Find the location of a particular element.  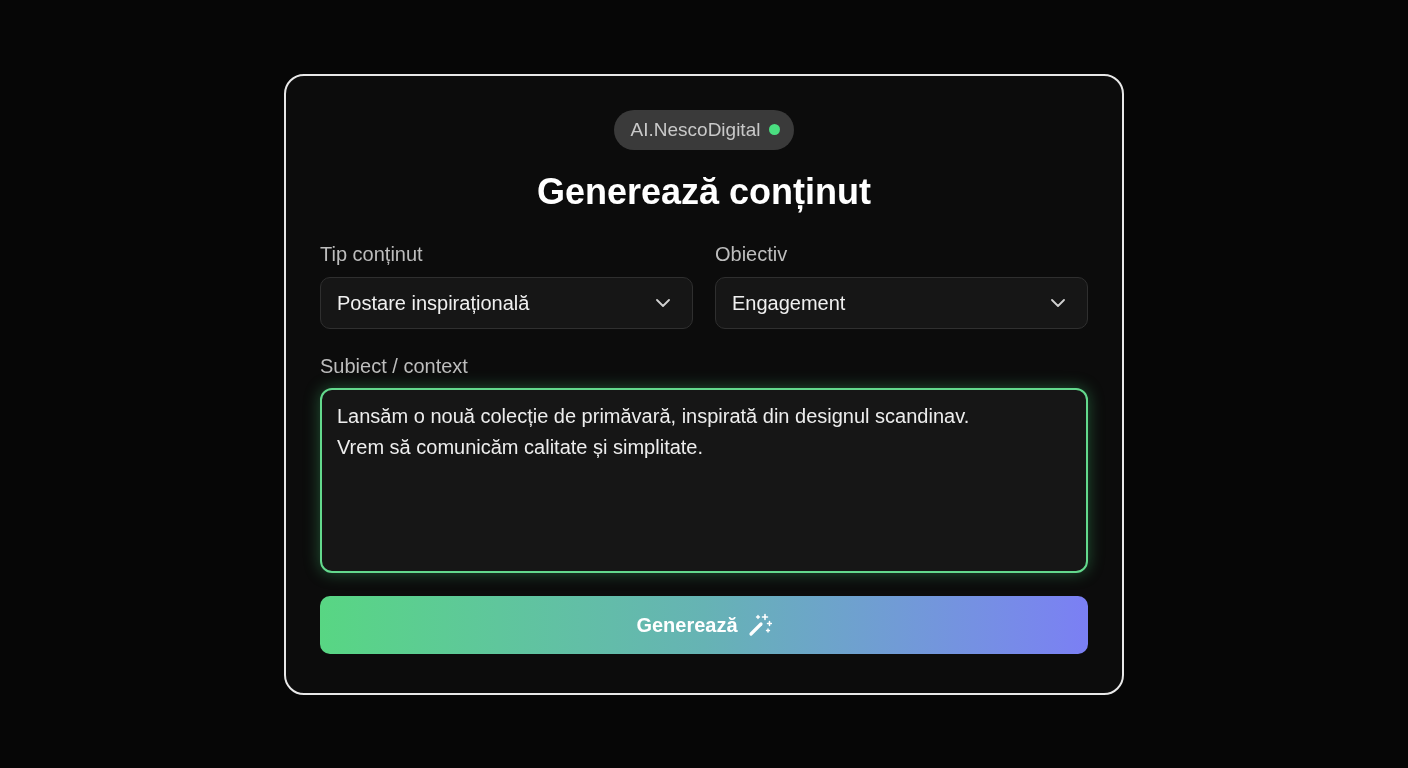

context-textarea: Lansăm o nouă colecție de primăvară, inspirată din designul scandinav. Vrem să comunicăm calitate și simplitate. is located at coordinates (704, 480).